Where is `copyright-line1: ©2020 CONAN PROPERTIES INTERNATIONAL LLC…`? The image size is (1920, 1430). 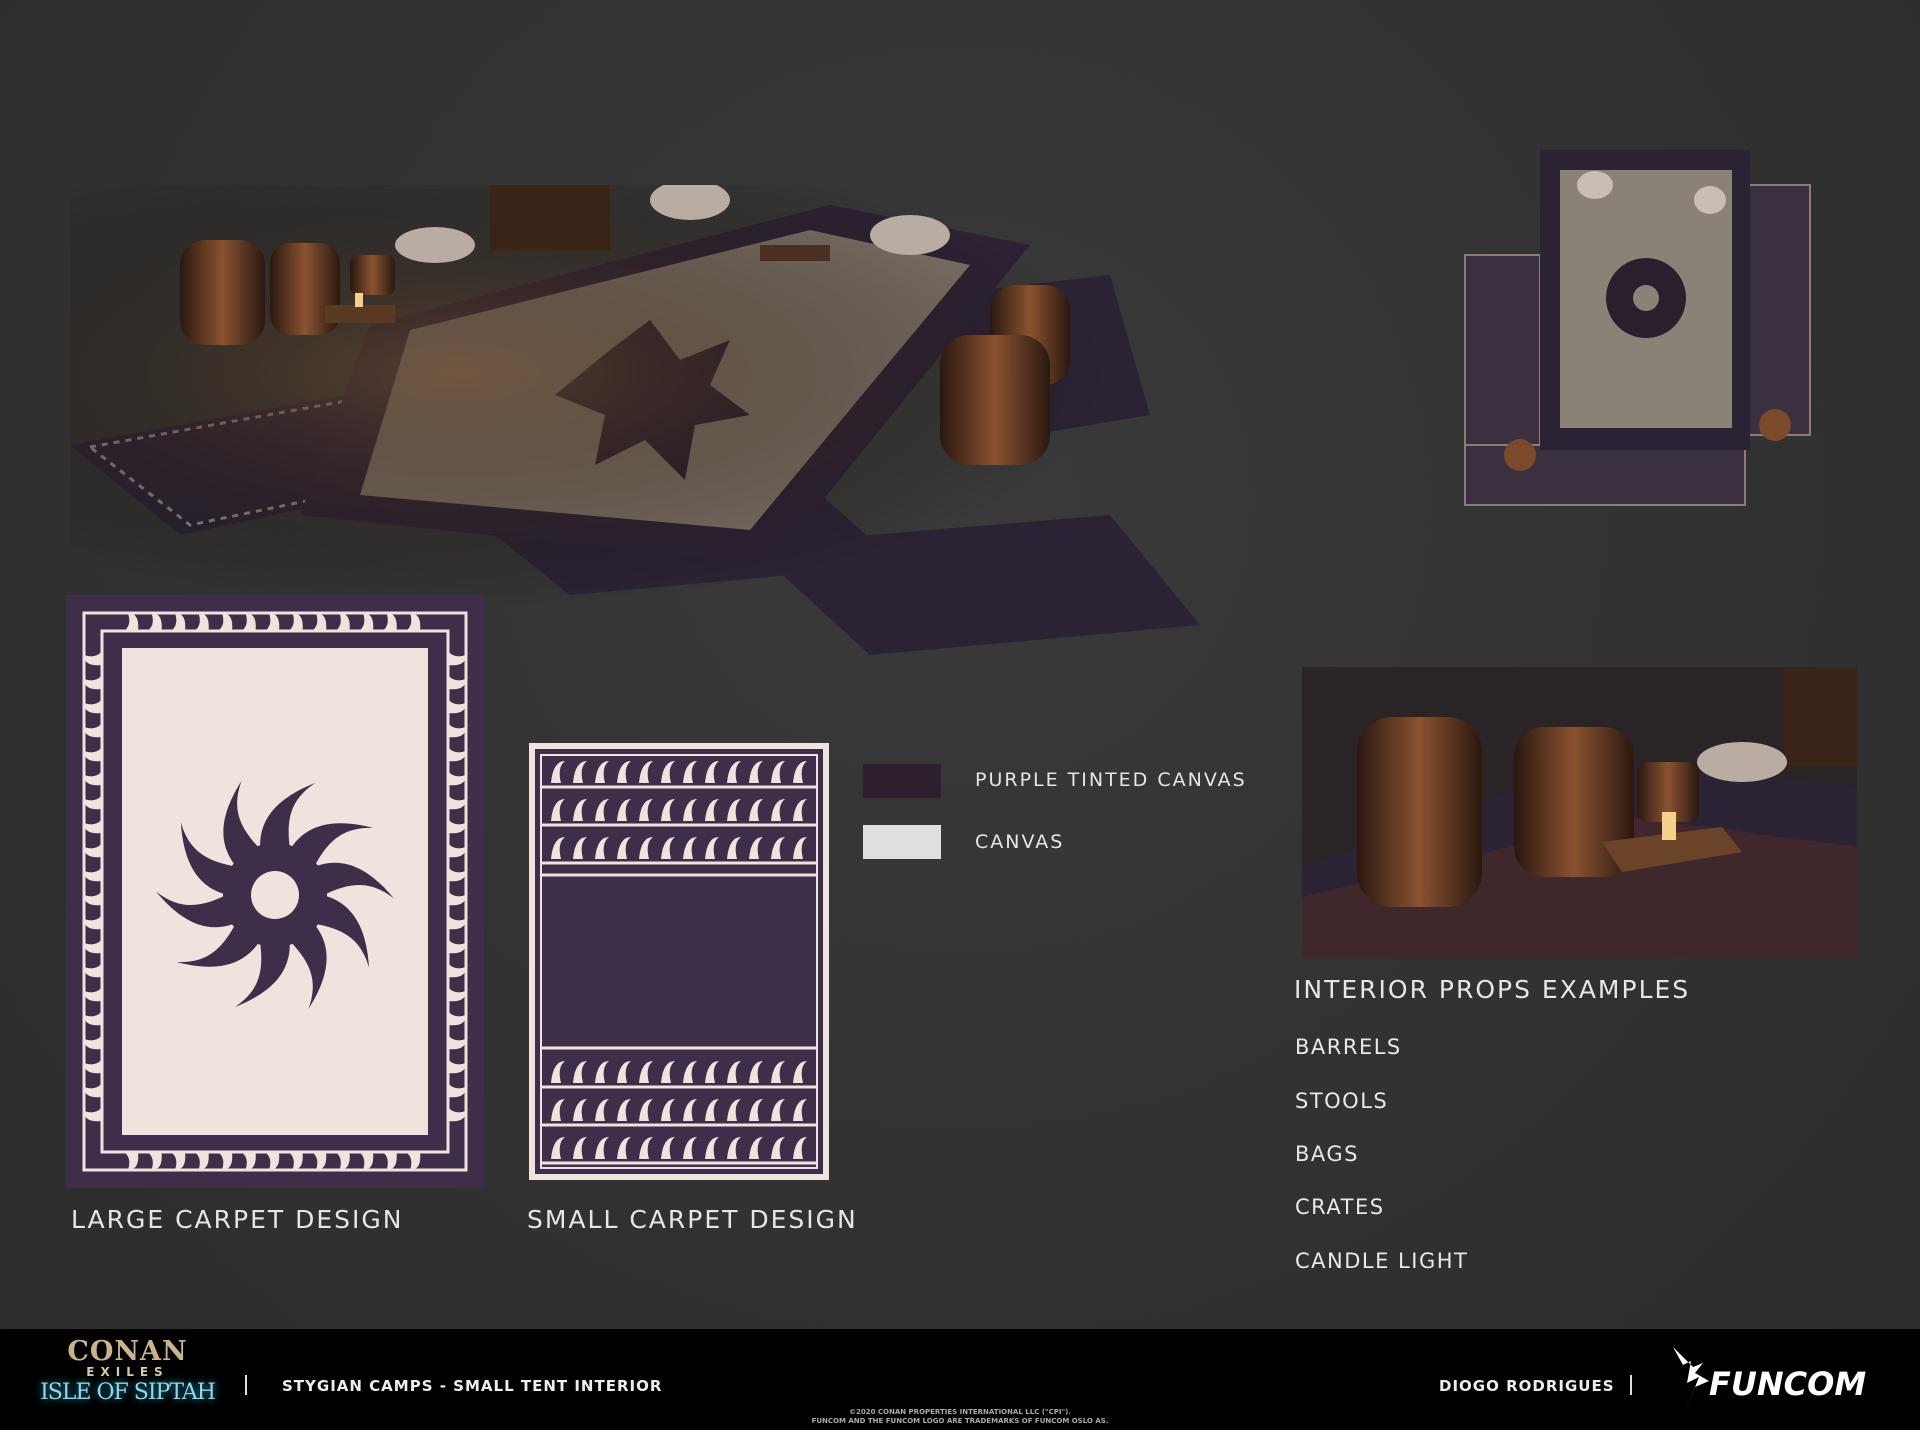
copyright-line1: ©2020 CONAN PROPERTIES INTERNATIONAL LLC… is located at coordinates (960, 1412).